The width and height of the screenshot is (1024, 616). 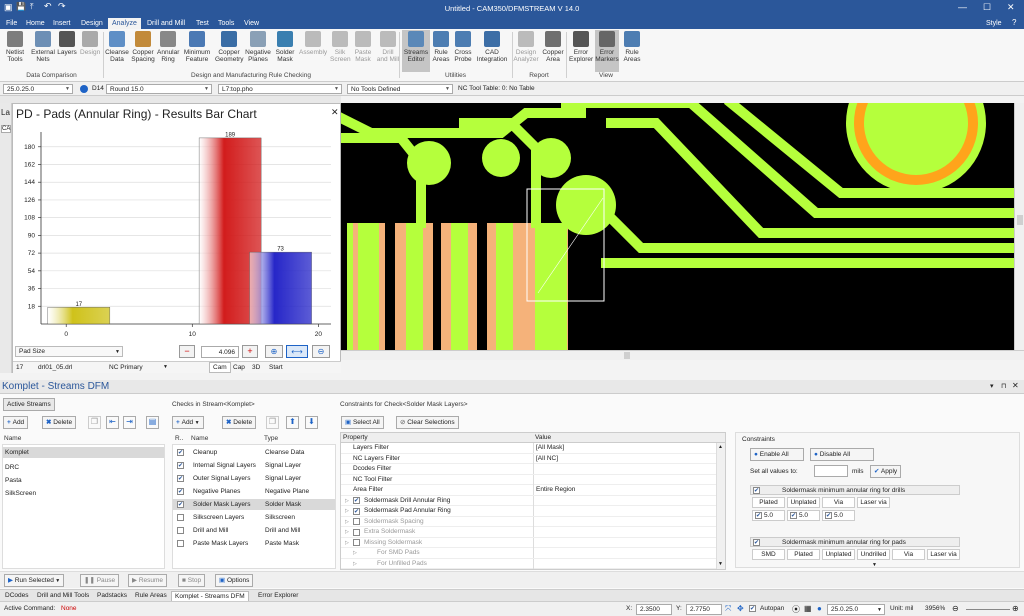 What do you see at coordinates (92, 23) in the screenshot?
I see `menu-design: Design` at bounding box center [92, 23].